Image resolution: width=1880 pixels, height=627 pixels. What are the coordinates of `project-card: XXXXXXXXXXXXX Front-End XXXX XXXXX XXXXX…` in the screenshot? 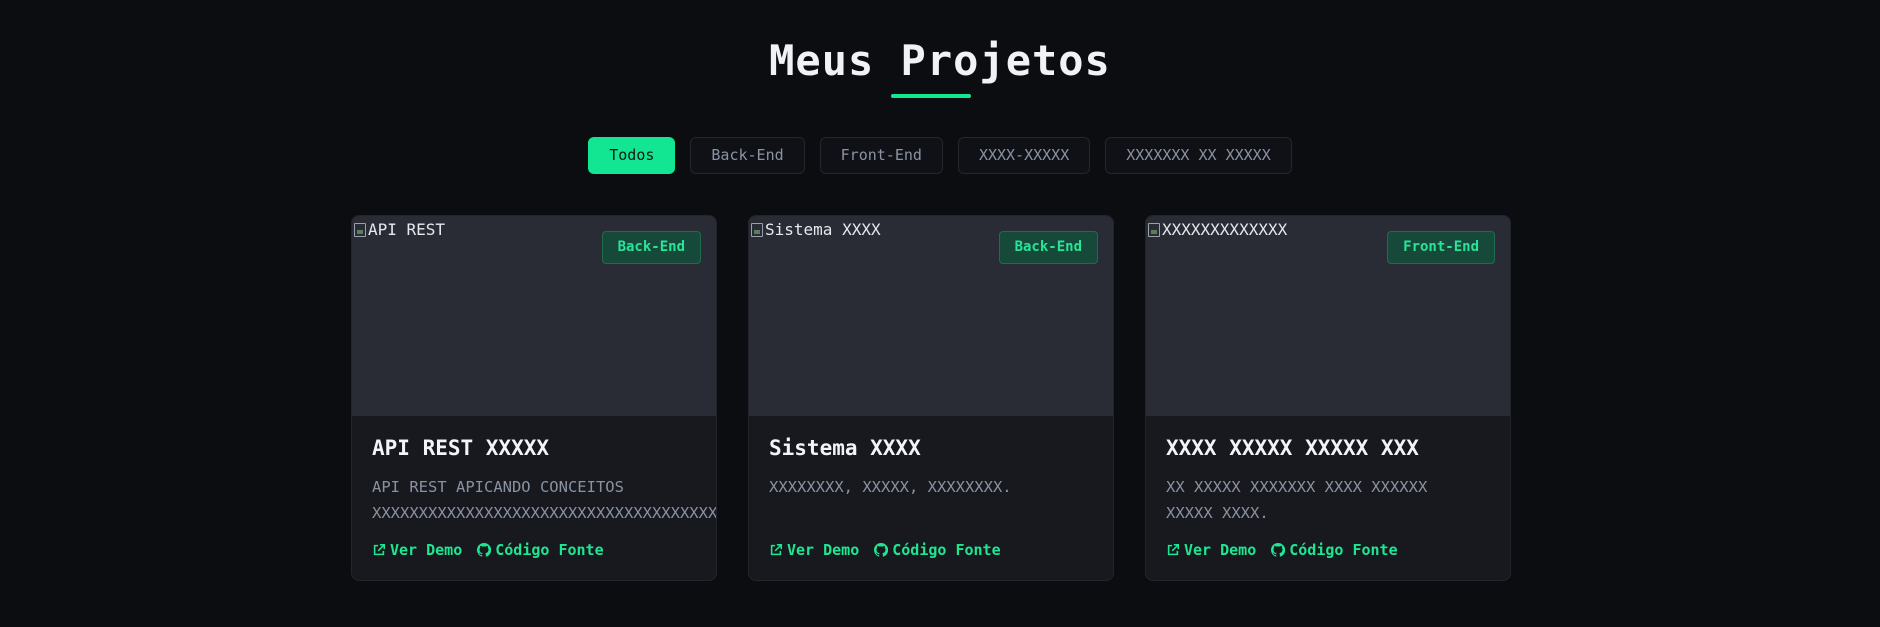 It's located at (1328, 398).